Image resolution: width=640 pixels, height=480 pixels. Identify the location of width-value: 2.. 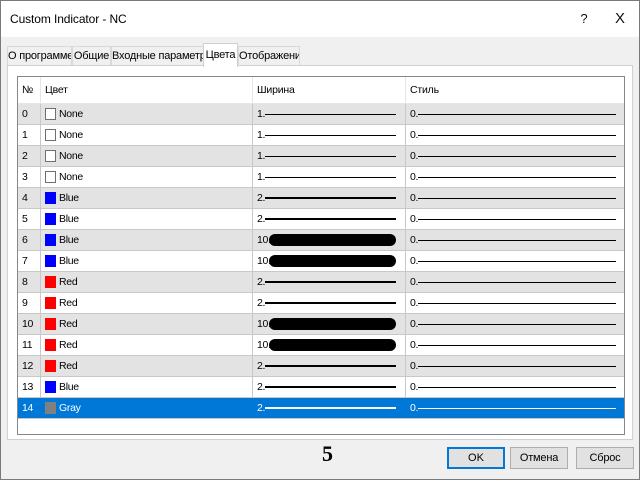
(261, 408).